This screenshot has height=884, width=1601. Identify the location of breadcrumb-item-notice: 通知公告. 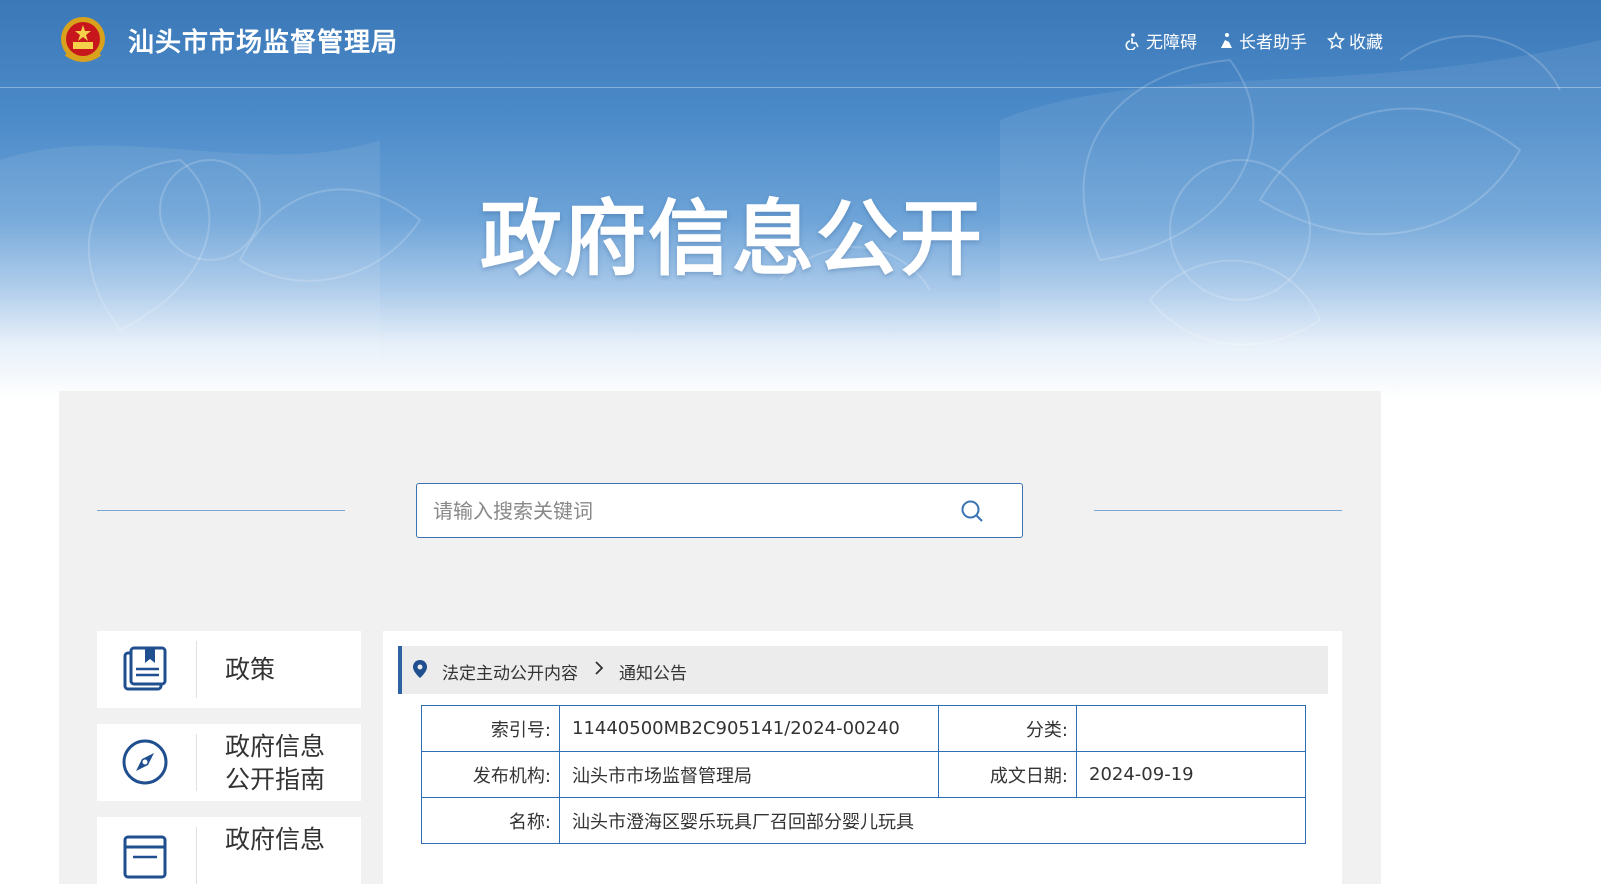
(653, 671).